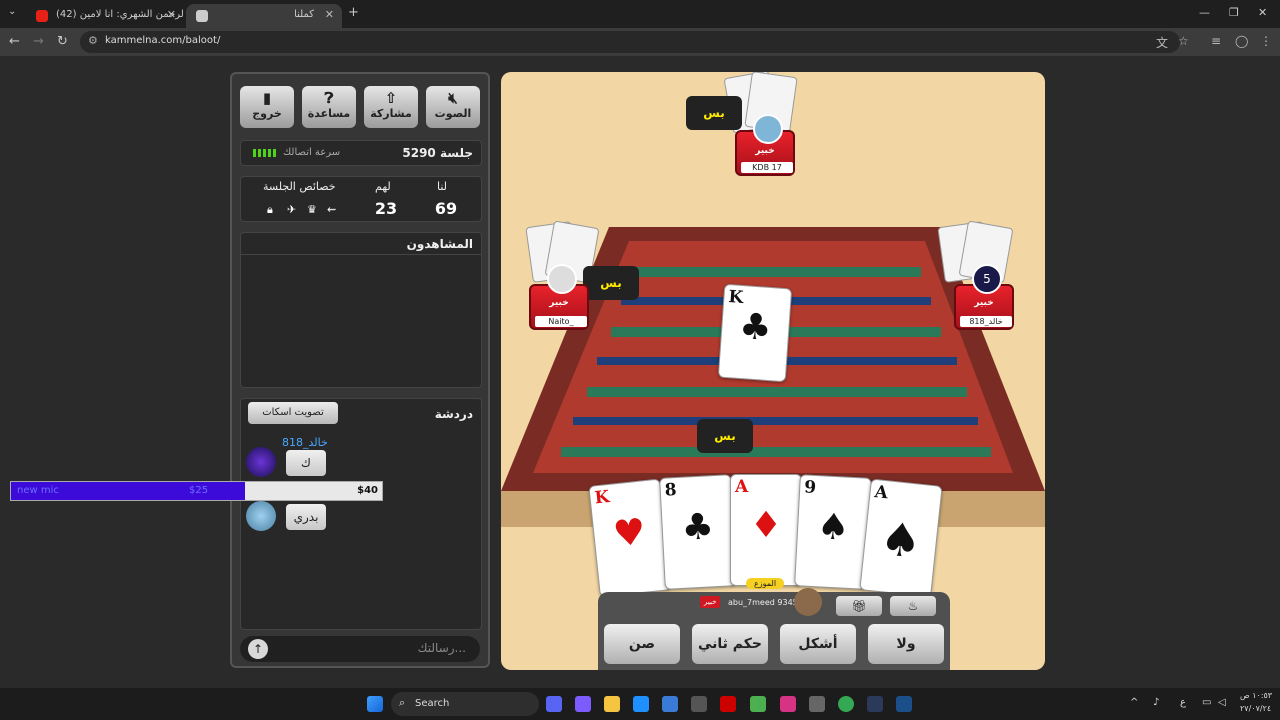 Image resolution: width=1280 pixels, height=720 pixels. Describe the element at coordinates (353, 12) in the screenshot. I see `new-tab-button: +` at that location.